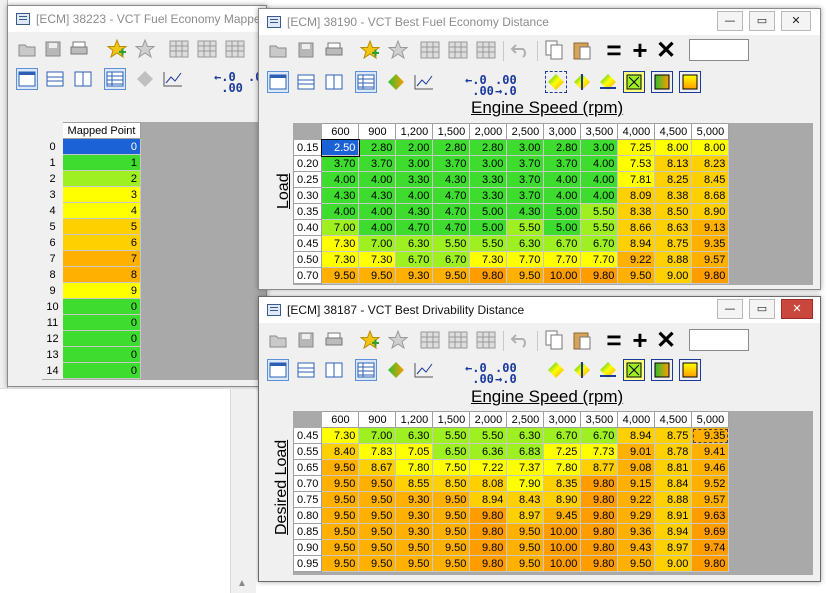  Describe the element at coordinates (334, 370) in the screenshot. I see `vertical-split-icon` at that location.